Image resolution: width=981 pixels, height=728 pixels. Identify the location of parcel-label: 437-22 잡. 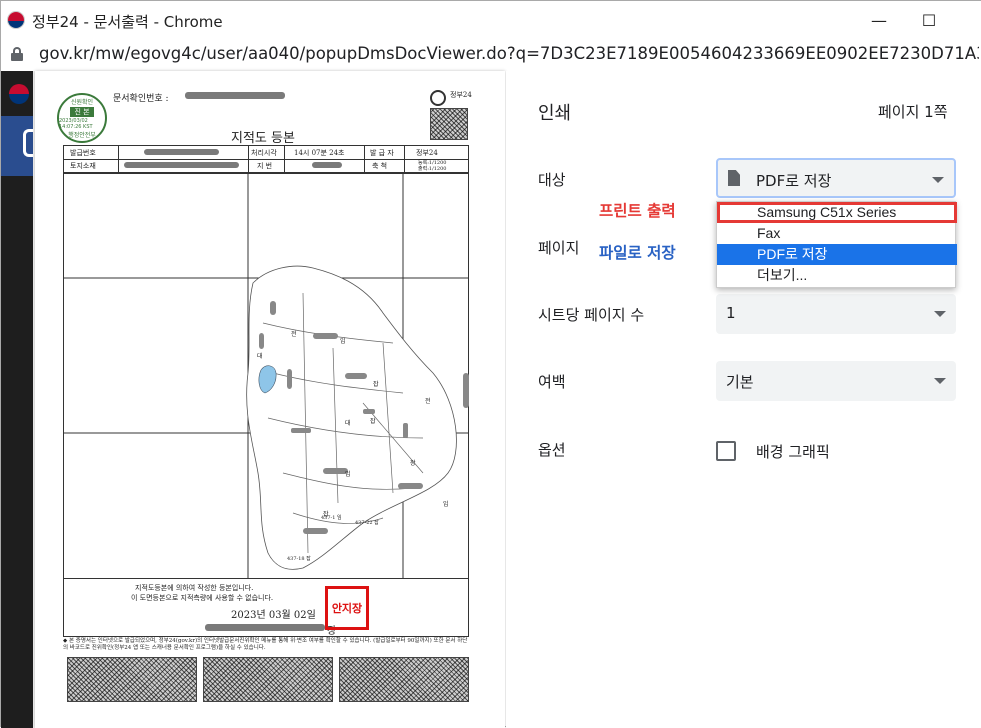
(367, 523).